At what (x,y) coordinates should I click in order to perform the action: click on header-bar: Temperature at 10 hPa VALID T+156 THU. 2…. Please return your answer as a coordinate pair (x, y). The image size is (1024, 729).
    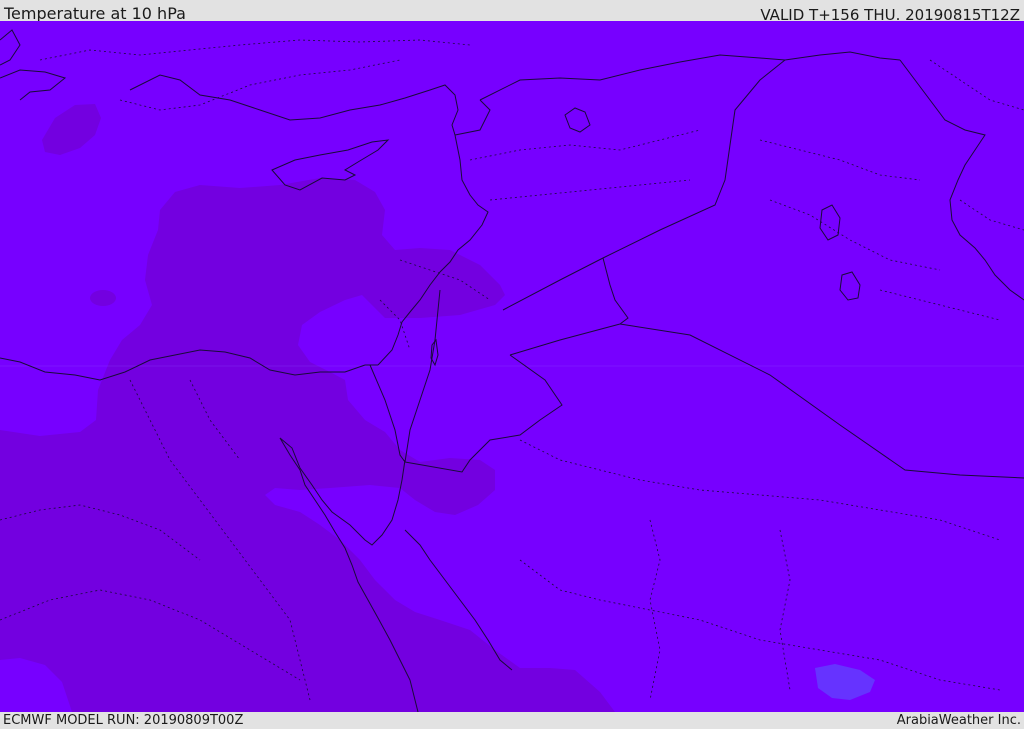
    Looking at the image, I should click on (512, 12).